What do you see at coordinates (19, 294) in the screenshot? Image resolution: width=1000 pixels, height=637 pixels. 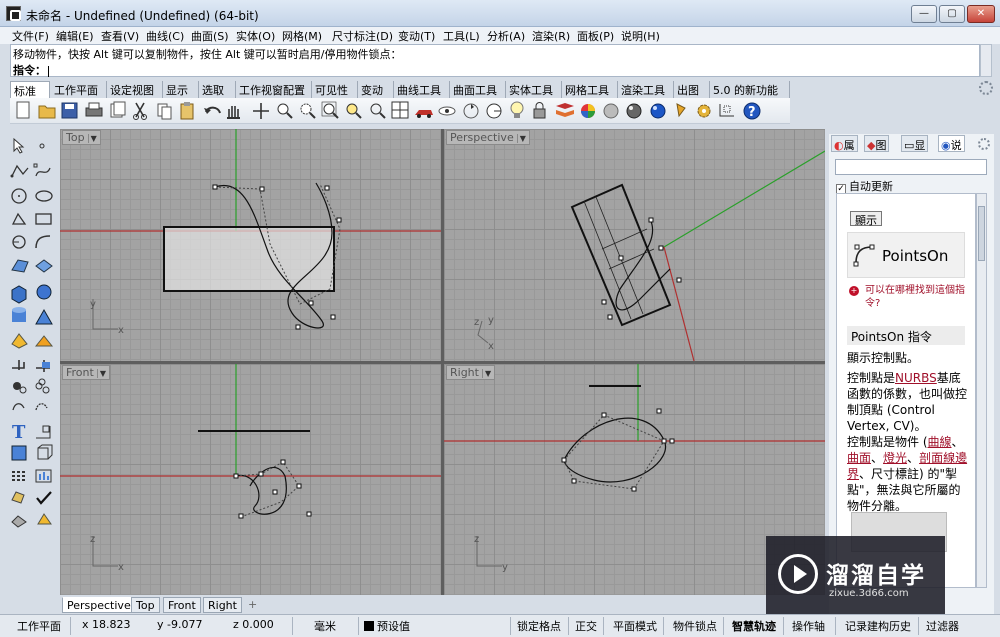 I see `box-icon` at bounding box center [19, 294].